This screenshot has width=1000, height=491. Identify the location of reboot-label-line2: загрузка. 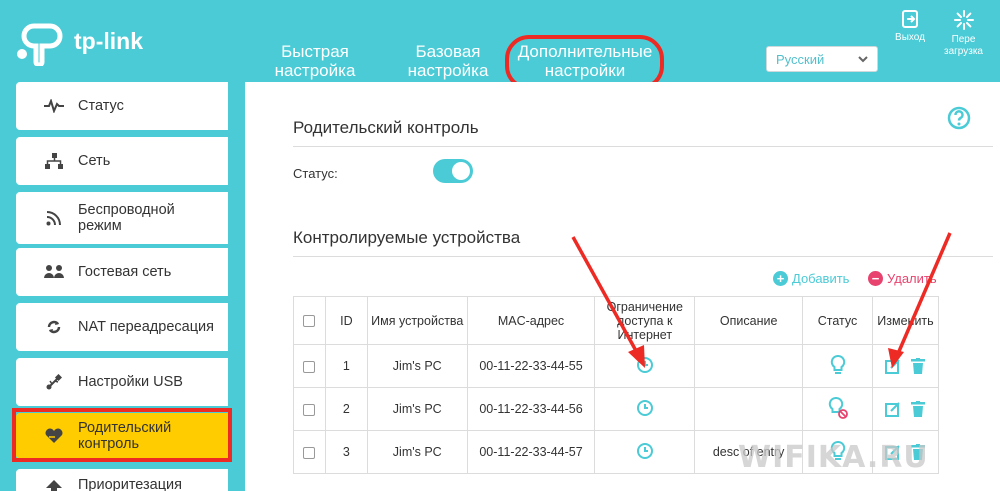
(963, 51).